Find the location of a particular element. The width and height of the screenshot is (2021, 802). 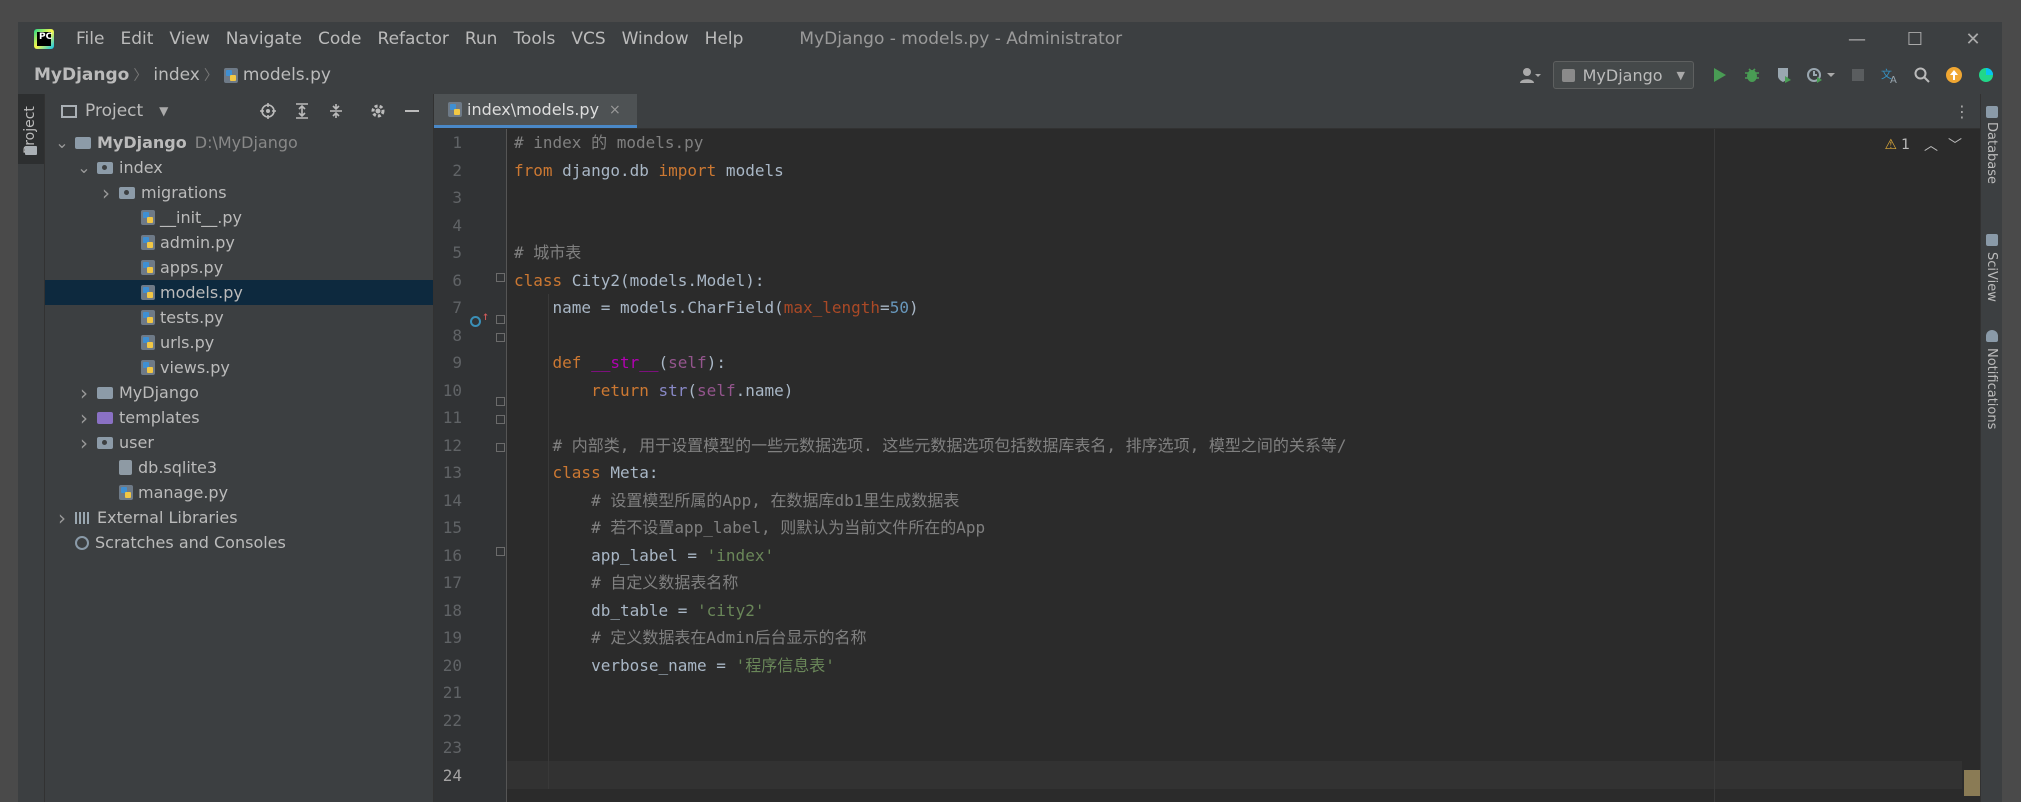

code-token: # 城市表 is located at coordinates (548, 252).